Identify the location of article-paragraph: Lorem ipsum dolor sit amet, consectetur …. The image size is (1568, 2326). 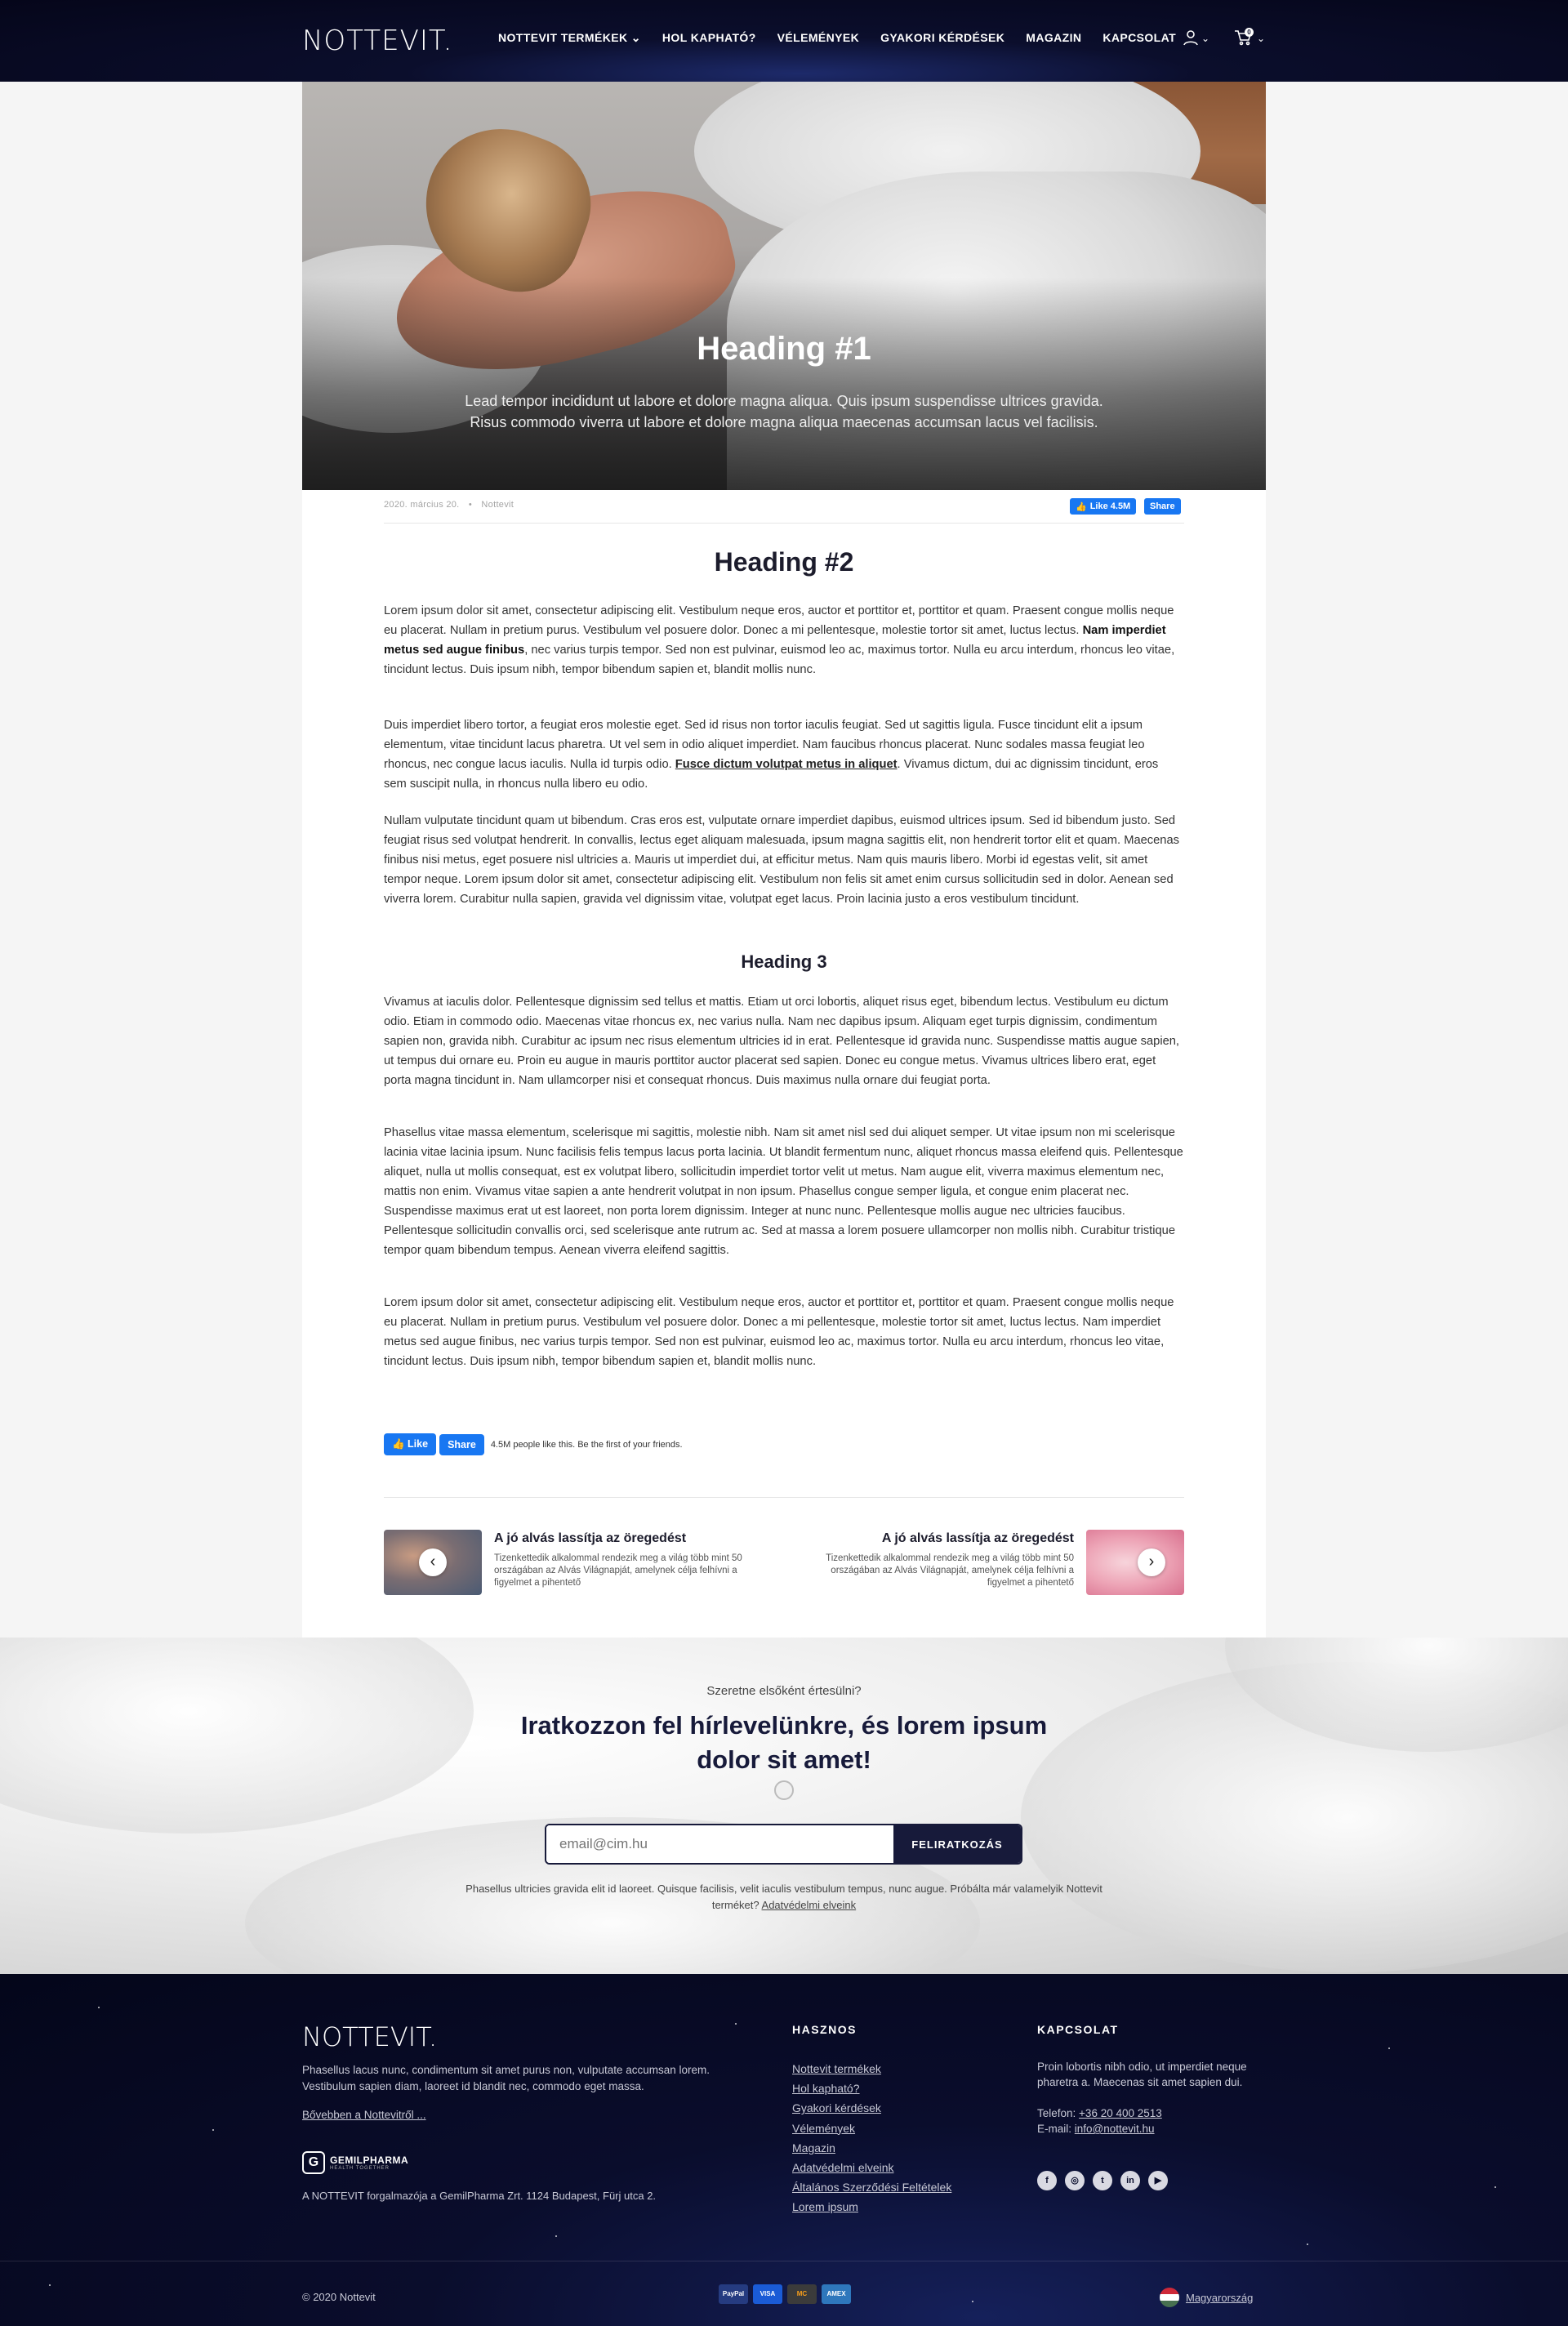
(784, 640).